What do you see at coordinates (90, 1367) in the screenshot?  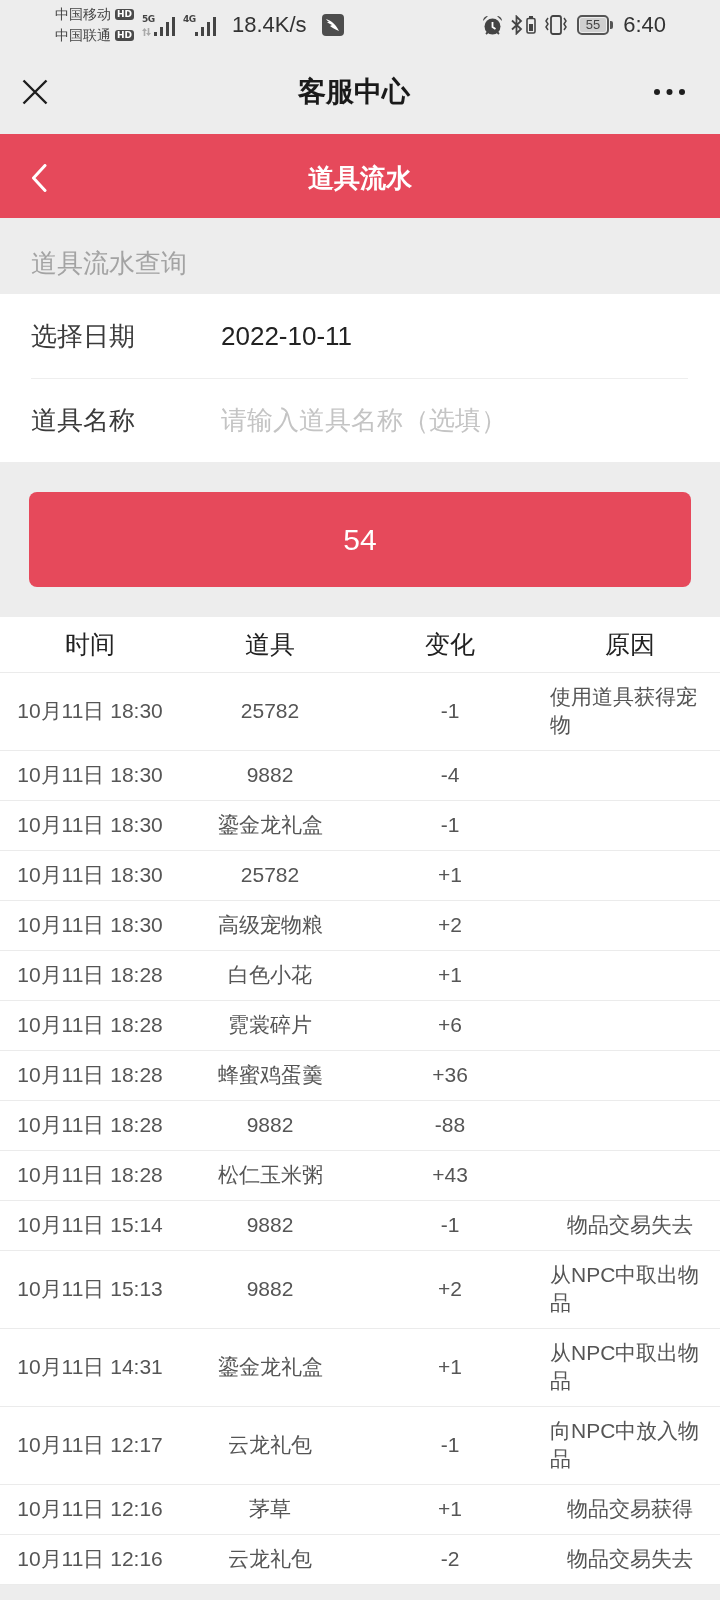 I see `timestamp: 10月11日 14:31` at bounding box center [90, 1367].